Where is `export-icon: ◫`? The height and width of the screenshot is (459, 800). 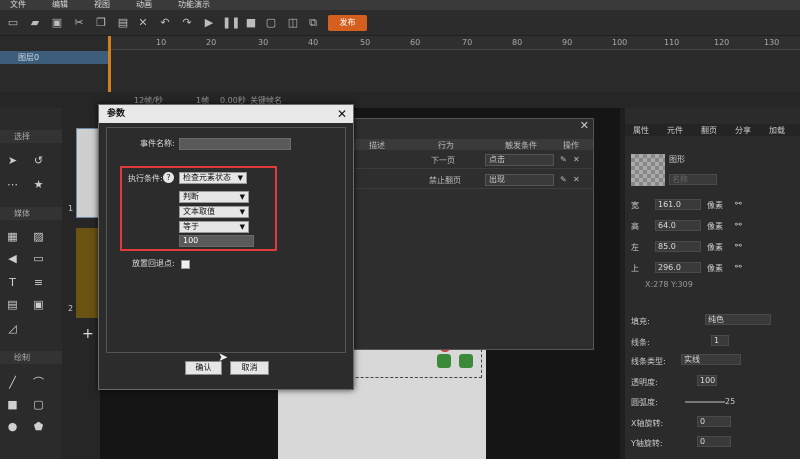 export-icon: ◫ is located at coordinates (293, 22).